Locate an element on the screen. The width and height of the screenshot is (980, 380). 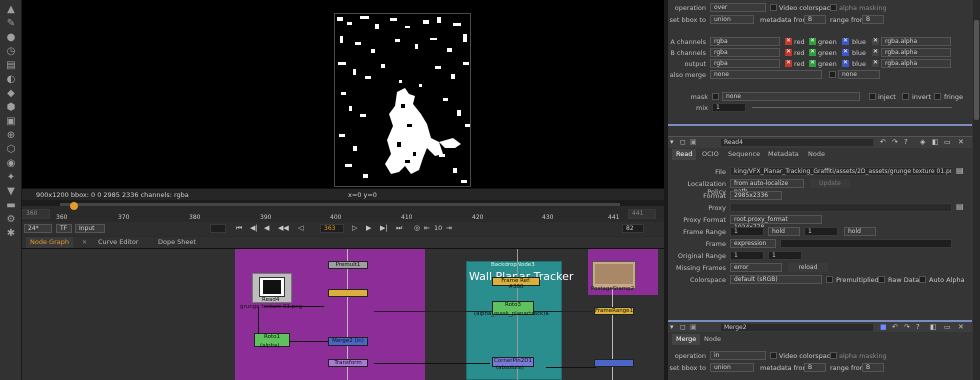
tab-ocio: OCIO is located at coordinates (710, 154).